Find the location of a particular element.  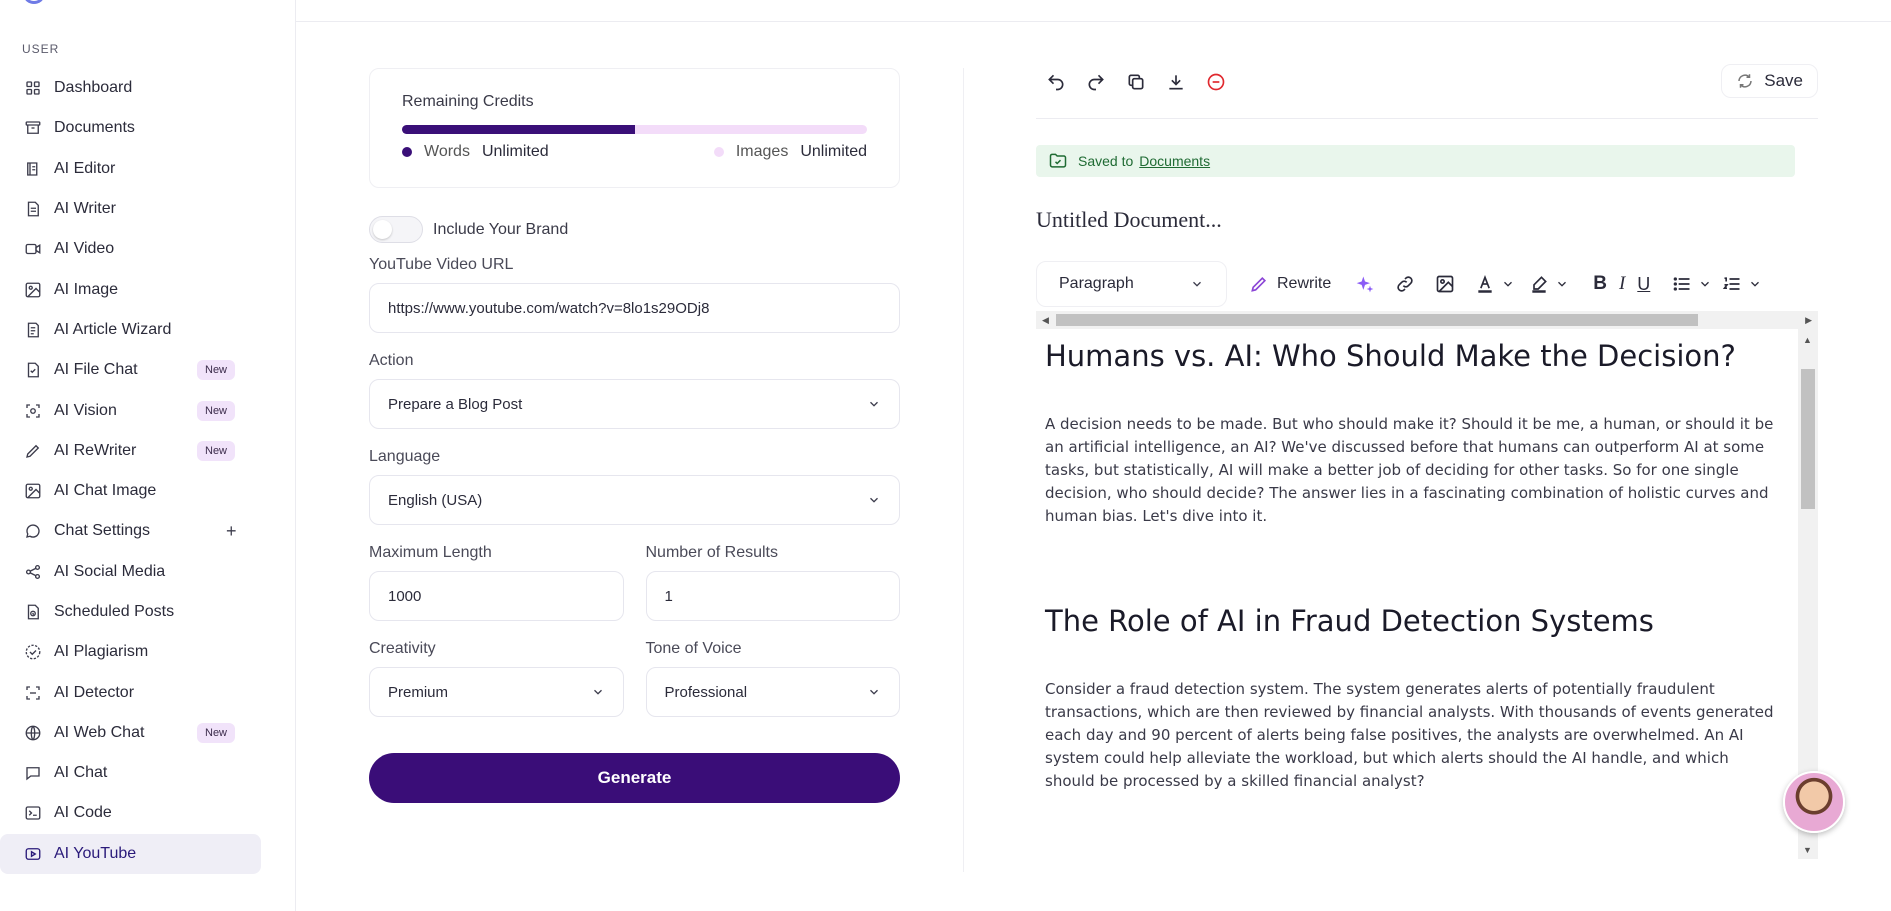

url-field is located at coordinates (634, 308).